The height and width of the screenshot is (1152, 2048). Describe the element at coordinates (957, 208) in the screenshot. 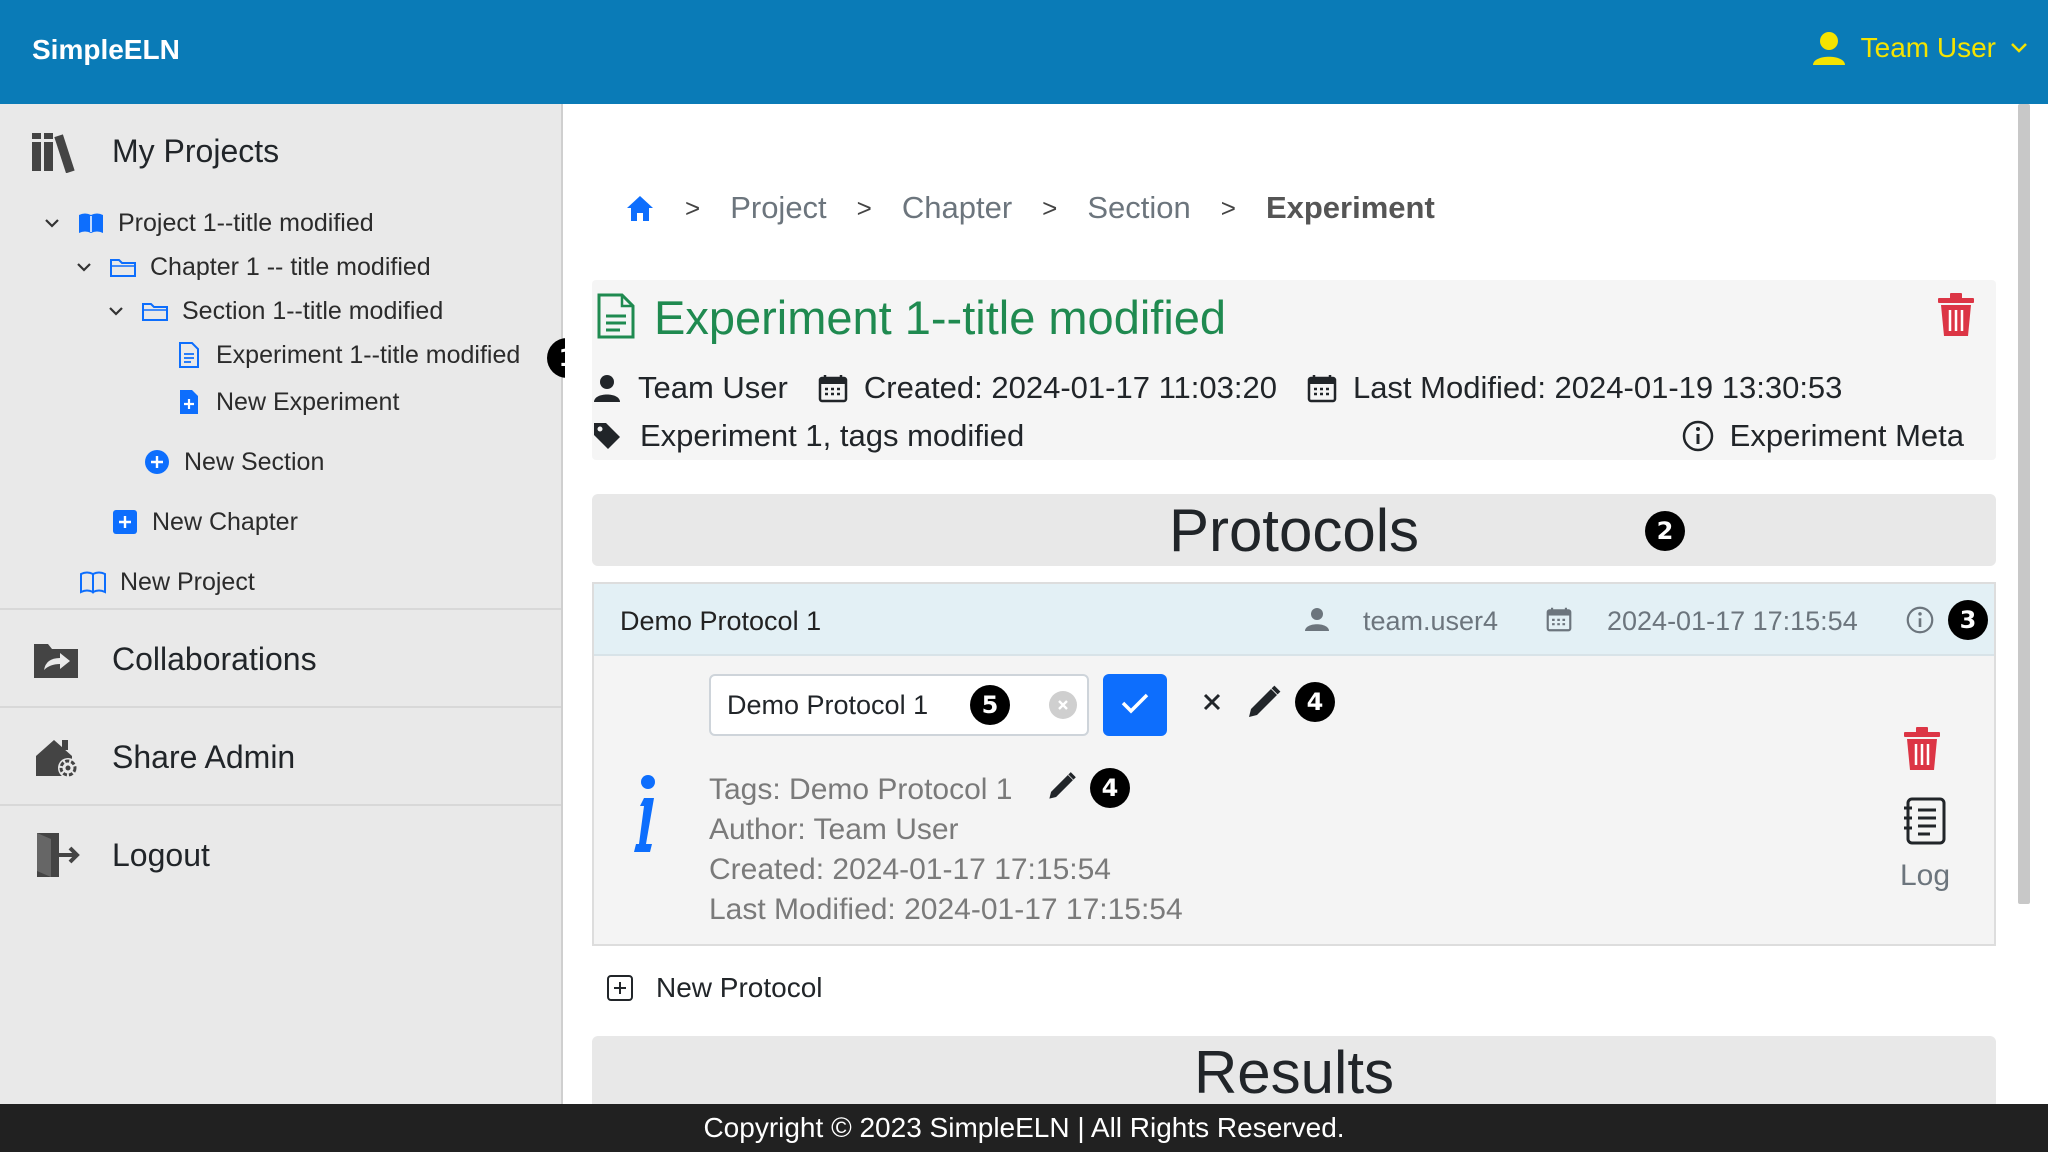

I see `breadcrumb-chapter: Chapter` at that location.